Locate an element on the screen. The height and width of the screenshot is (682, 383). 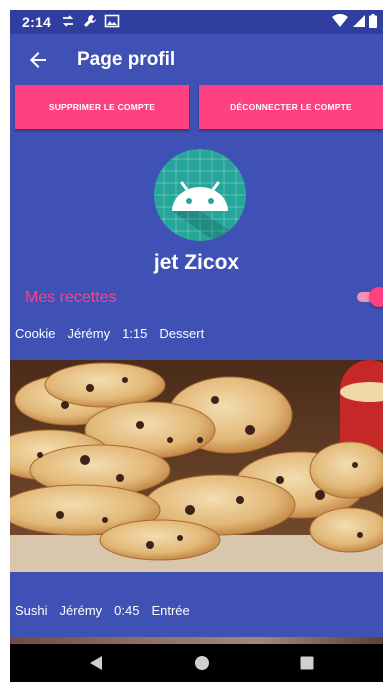
status-icons-right is located at coordinates (354, 21).